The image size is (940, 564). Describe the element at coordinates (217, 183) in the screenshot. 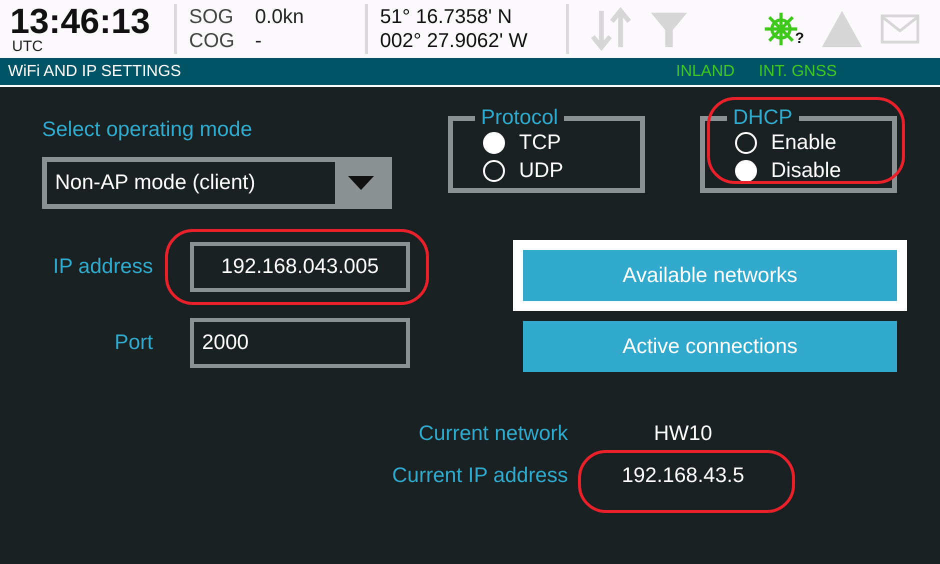

I see `mode-dropdown: Non-AP mode (client)` at that location.